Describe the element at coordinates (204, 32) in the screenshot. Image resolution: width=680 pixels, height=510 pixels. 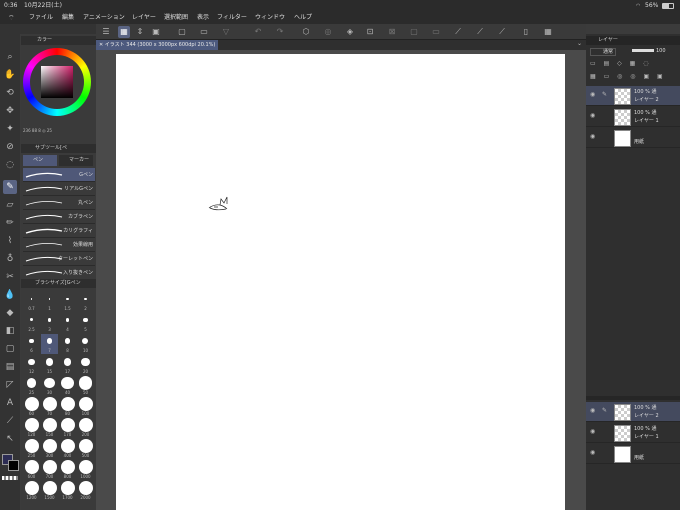
I see `open-file-icon: ▭` at that location.